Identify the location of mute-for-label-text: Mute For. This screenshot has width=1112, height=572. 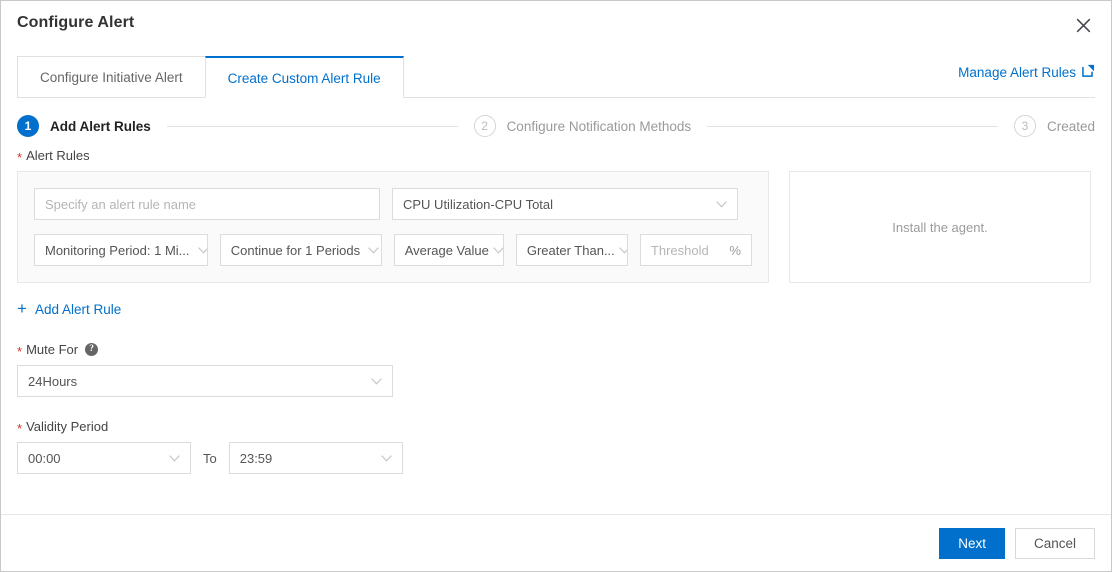
(52, 349).